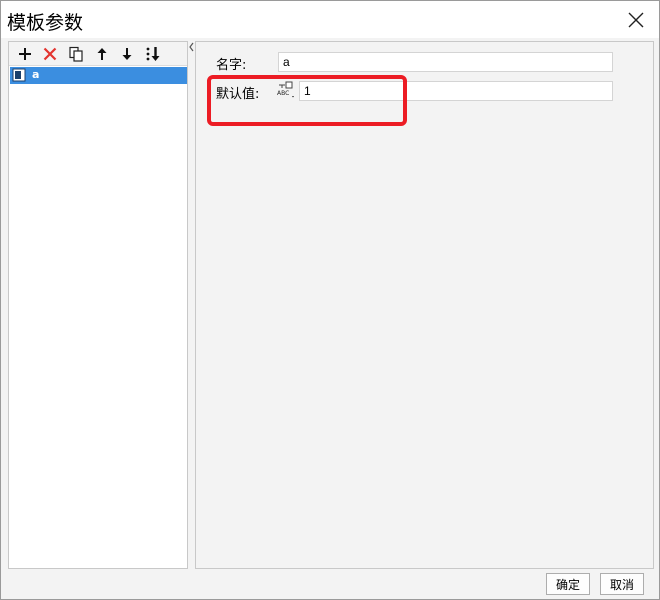  I want to click on svg-text: ABC, so click(283, 93).